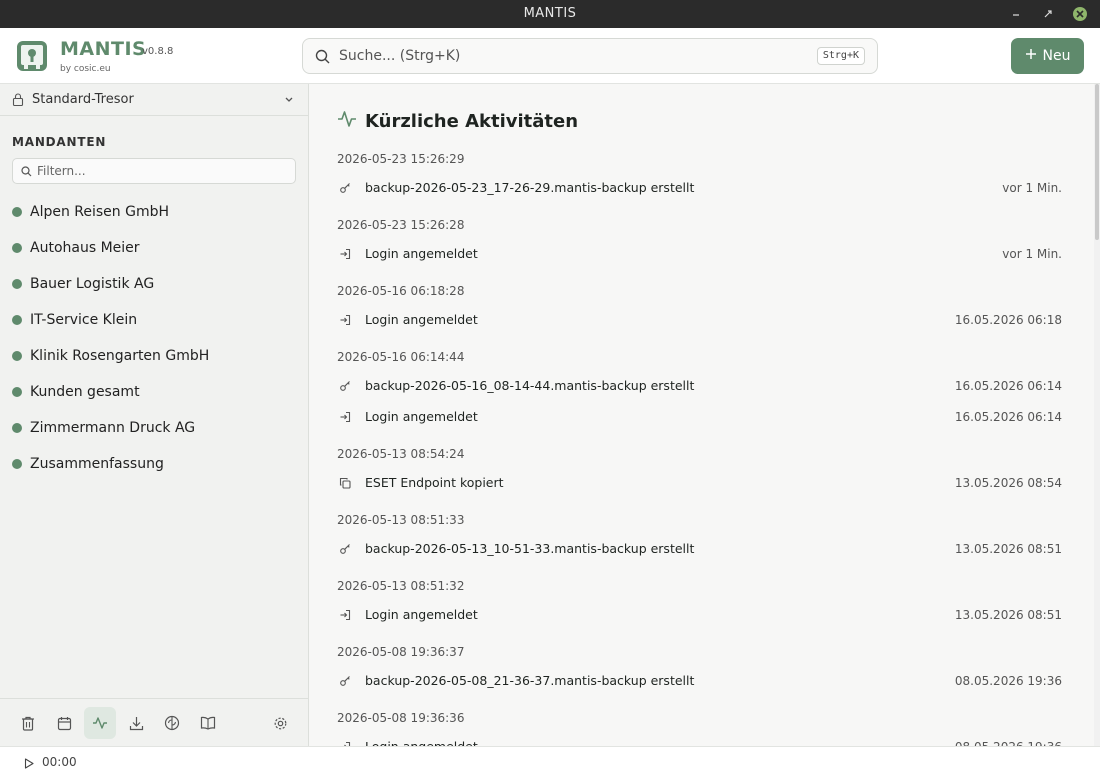 This screenshot has width=1100, height=778. What do you see at coordinates (345, 483) in the screenshot?
I see `copy-icon` at bounding box center [345, 483].